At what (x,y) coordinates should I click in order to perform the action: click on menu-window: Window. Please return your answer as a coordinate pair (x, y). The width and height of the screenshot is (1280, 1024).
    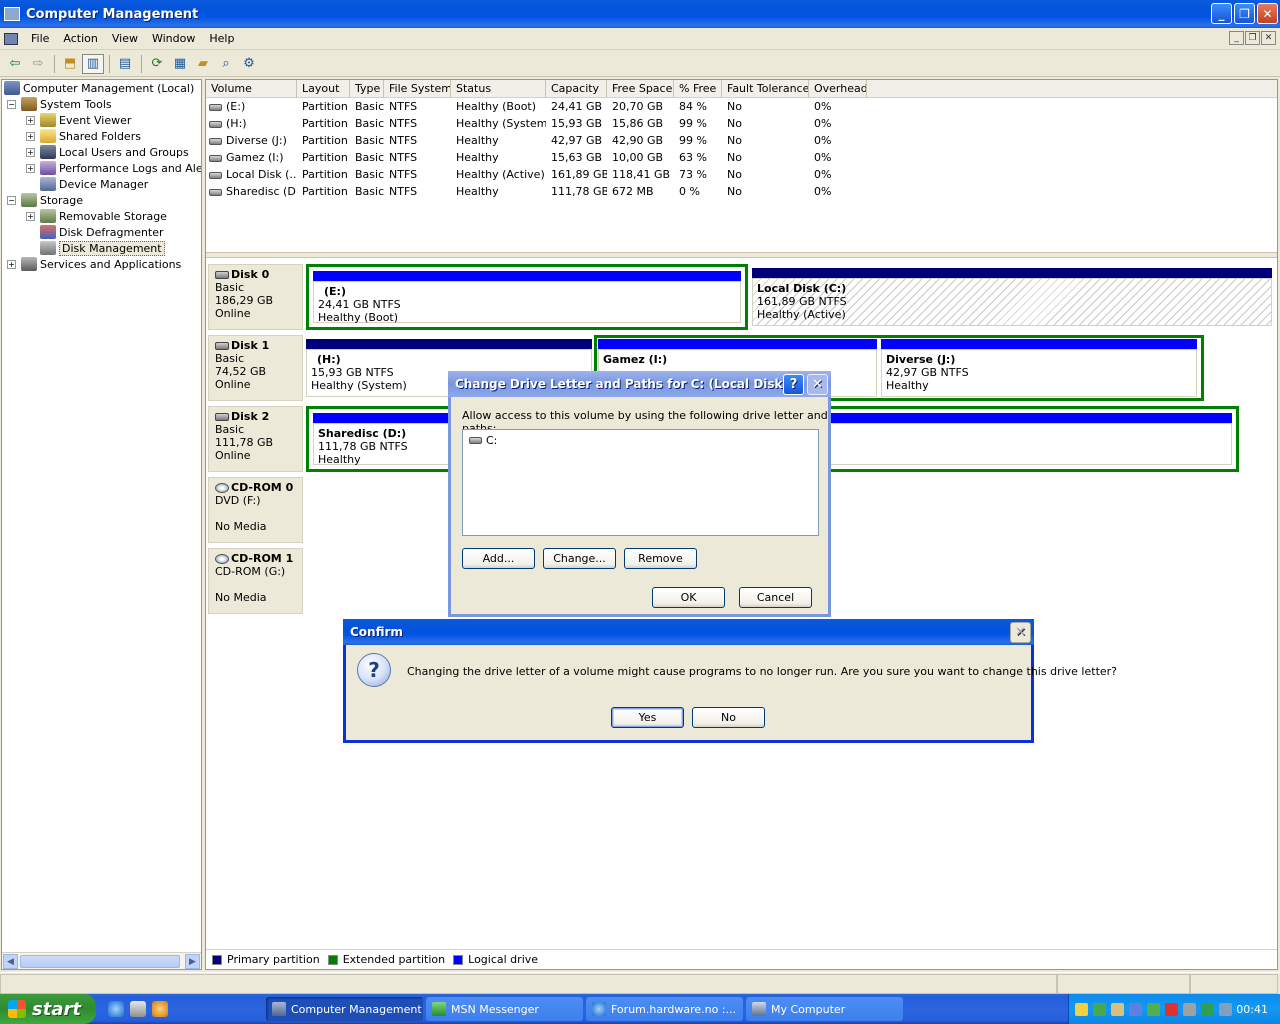
    Looking at the image, I should click on (173, 38).